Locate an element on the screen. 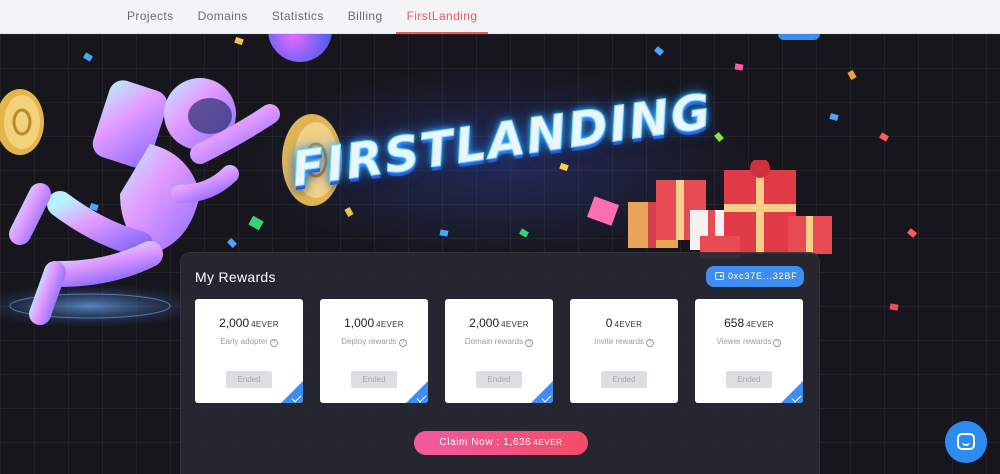 Image resolution: width=1000 pixels, height=474 pixels. reward-amount: 1,000 is located at coordinates (359, 323).